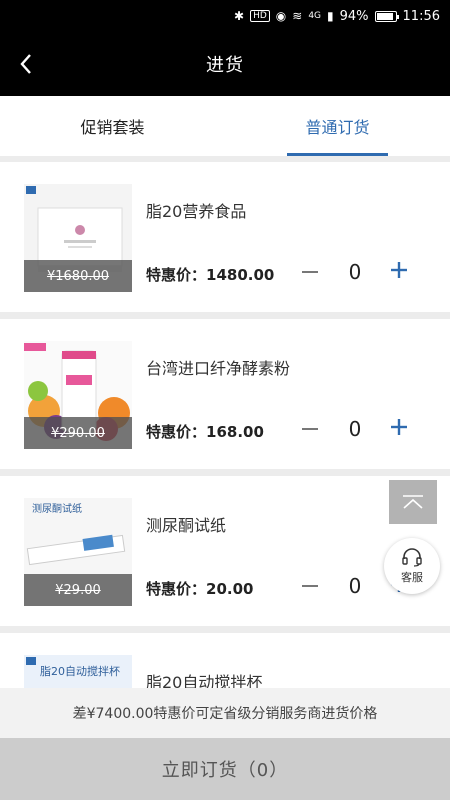 The height and width of the screenshot is (800, 450). I want to click on tab-bar: 促销套装 普通订货, so click(225, 126).